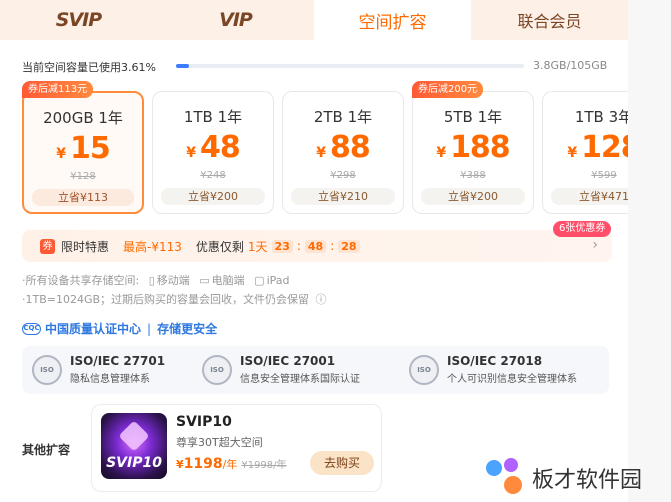  I want to click on plan-save: 立省¥113, so click(83, 197).